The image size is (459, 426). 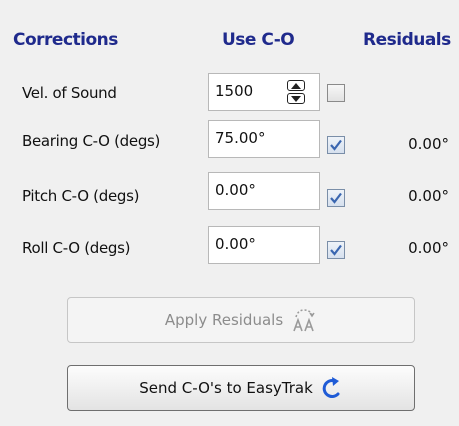 I want to click on spinner-up-button, so click(x=296, y=85).